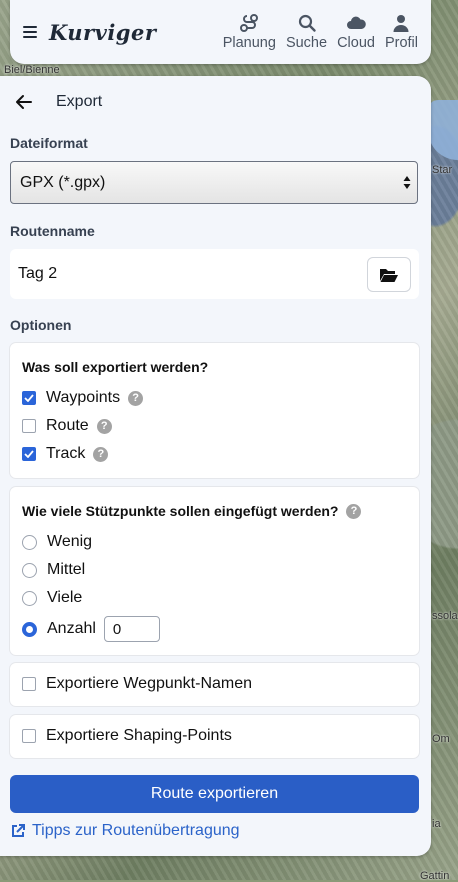 This screenshot has height=882, width=458. What do you see at coordinates (214, 794) in the screenshot?
I see `export-route-button: Route exportieren` at bounding box center [214, 794].